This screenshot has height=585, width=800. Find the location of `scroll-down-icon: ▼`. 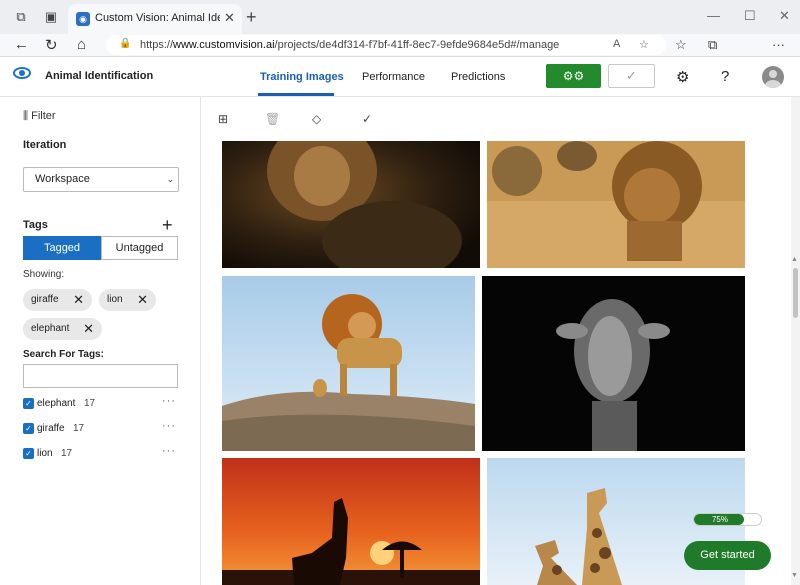

scroll-down-icon: ▼ is located at coordinates (794, 575).